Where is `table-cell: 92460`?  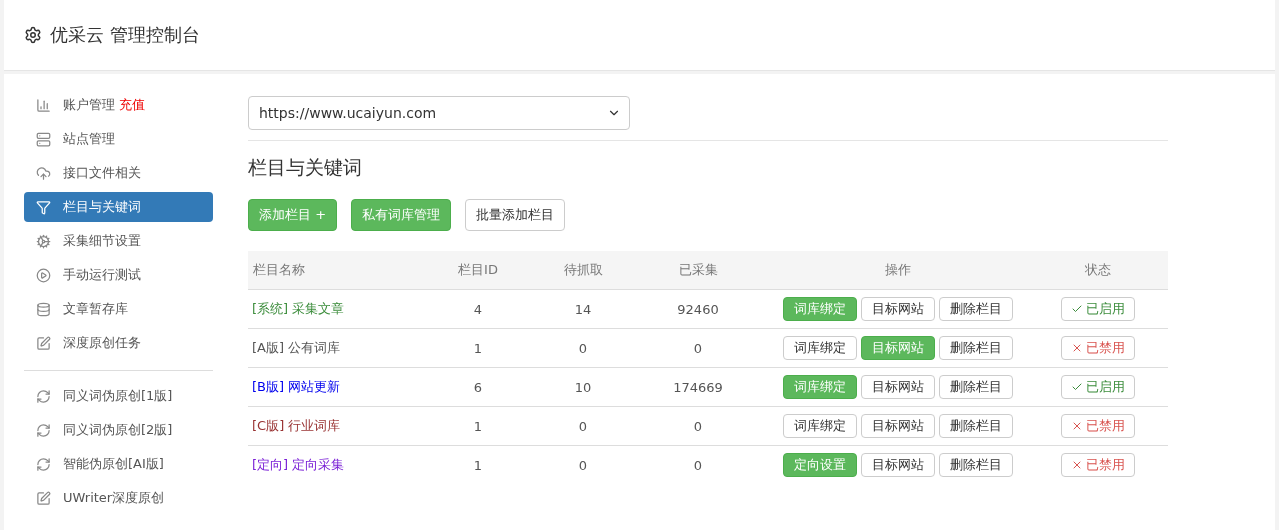
table-cell: 92460 is located at coordinates (698, 308).